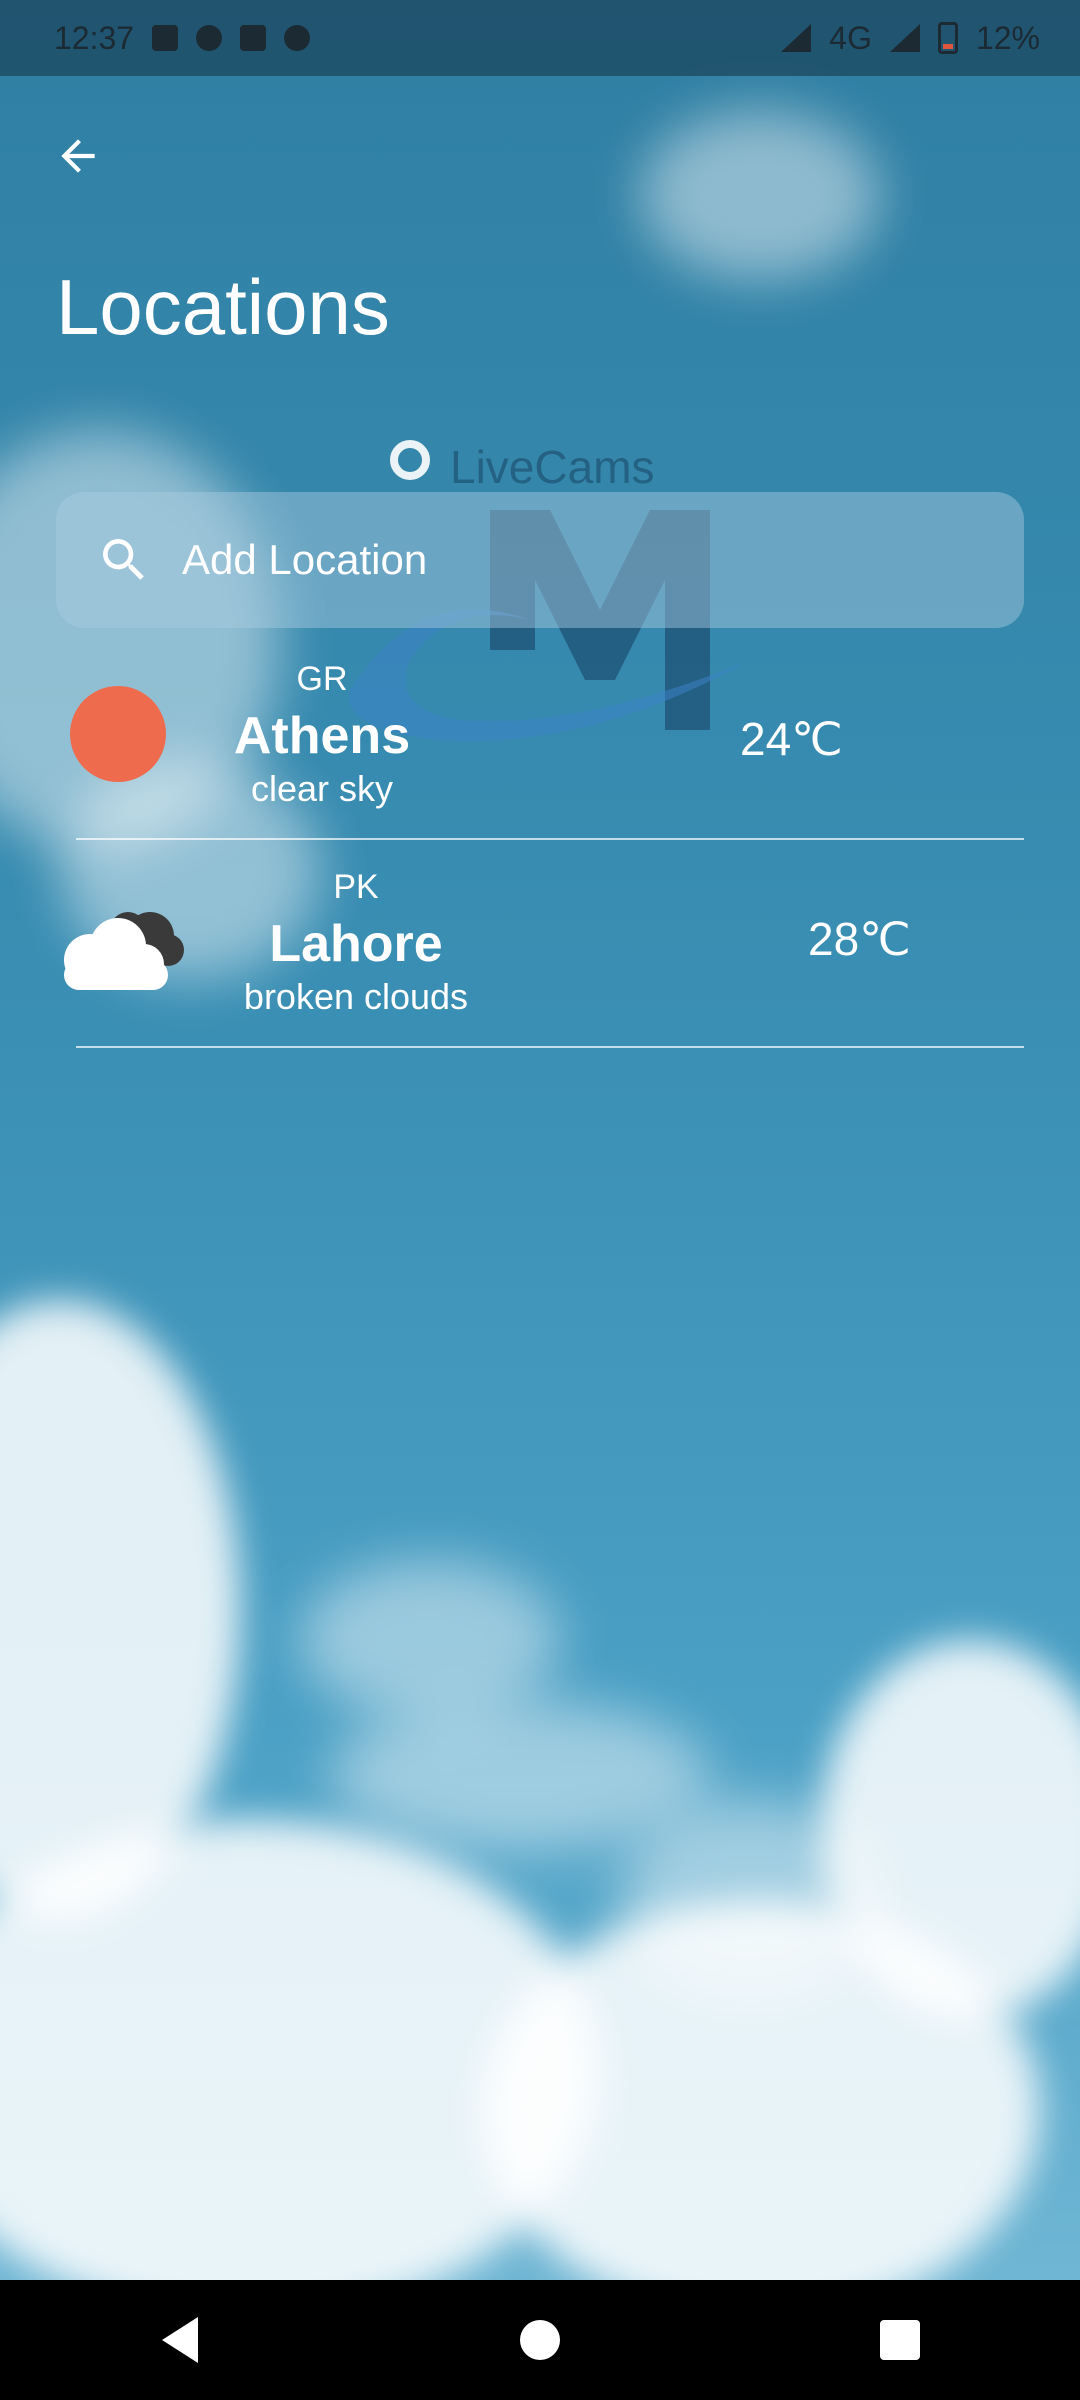 The width and height of the screenshot is (1080, 2400). What do you see at coordinates (322, 736) in the screenshot?
I see `location-city: Athens` at bounding box center [322, 736].